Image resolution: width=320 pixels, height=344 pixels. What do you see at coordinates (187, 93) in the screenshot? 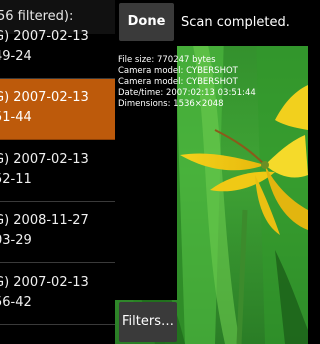
I see `date-time: Date/time: 2007:02:13 03:51:44` at bounding box center [187, 93].